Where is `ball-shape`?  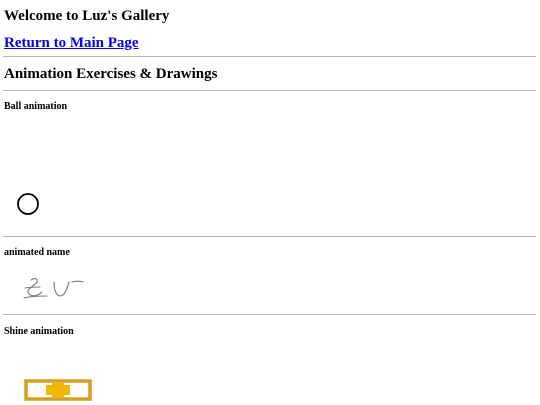
ball-shape is located at coordinates (28, 204).